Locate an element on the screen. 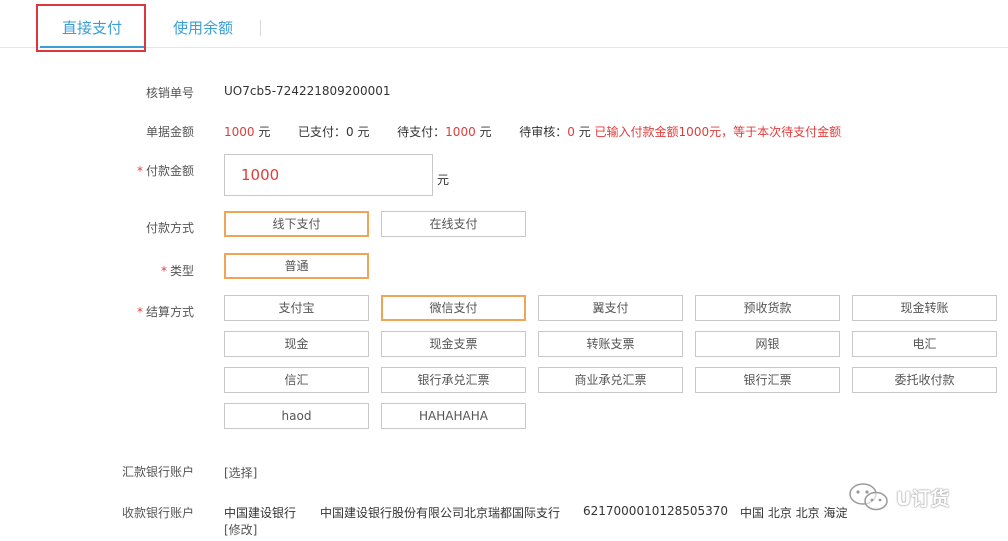 This screenshot has width=1008, height=541. settlement-option: 信汇 is located at coordinates (296, 380).